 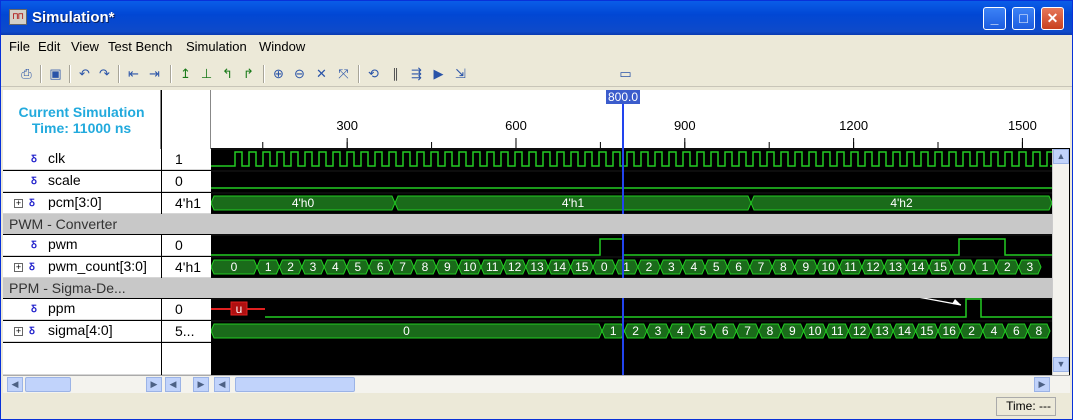 What do you see at coordinates (613, 331) in the screenshot?
I see `sigma-value: 1` at bounding box center [613, 331].